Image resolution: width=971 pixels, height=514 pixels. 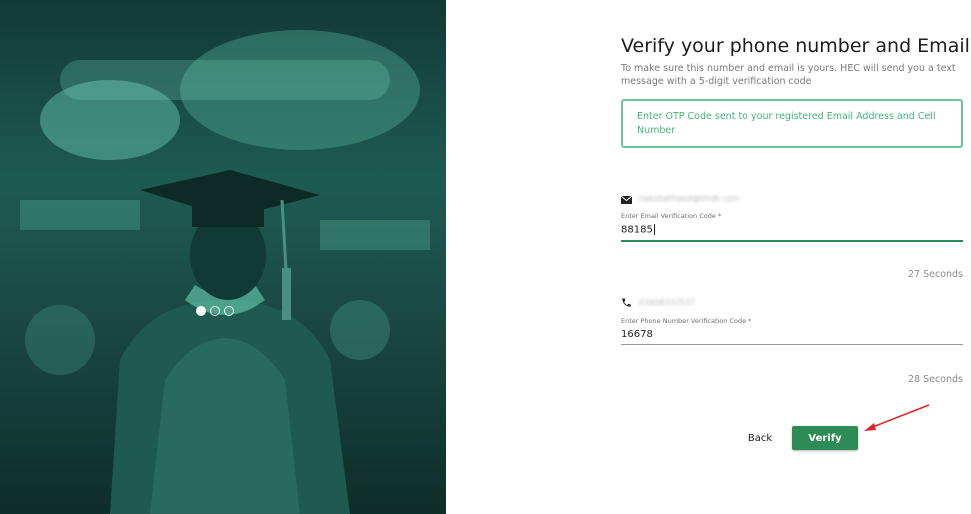 I want to click on phone-timer: 28 Seconds, so click(x=935, y=379).